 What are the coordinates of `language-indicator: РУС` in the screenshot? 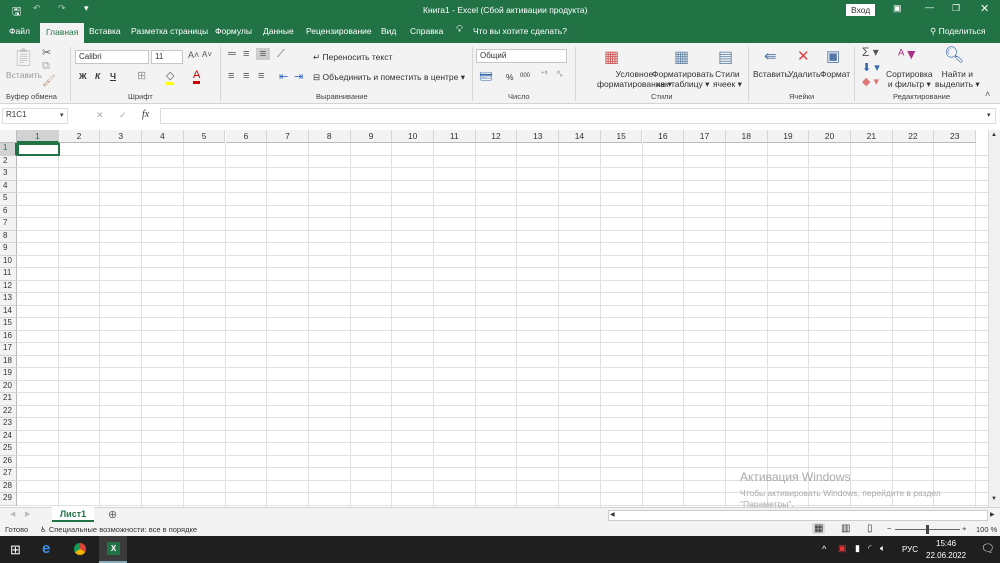 It's located at (910, 549).